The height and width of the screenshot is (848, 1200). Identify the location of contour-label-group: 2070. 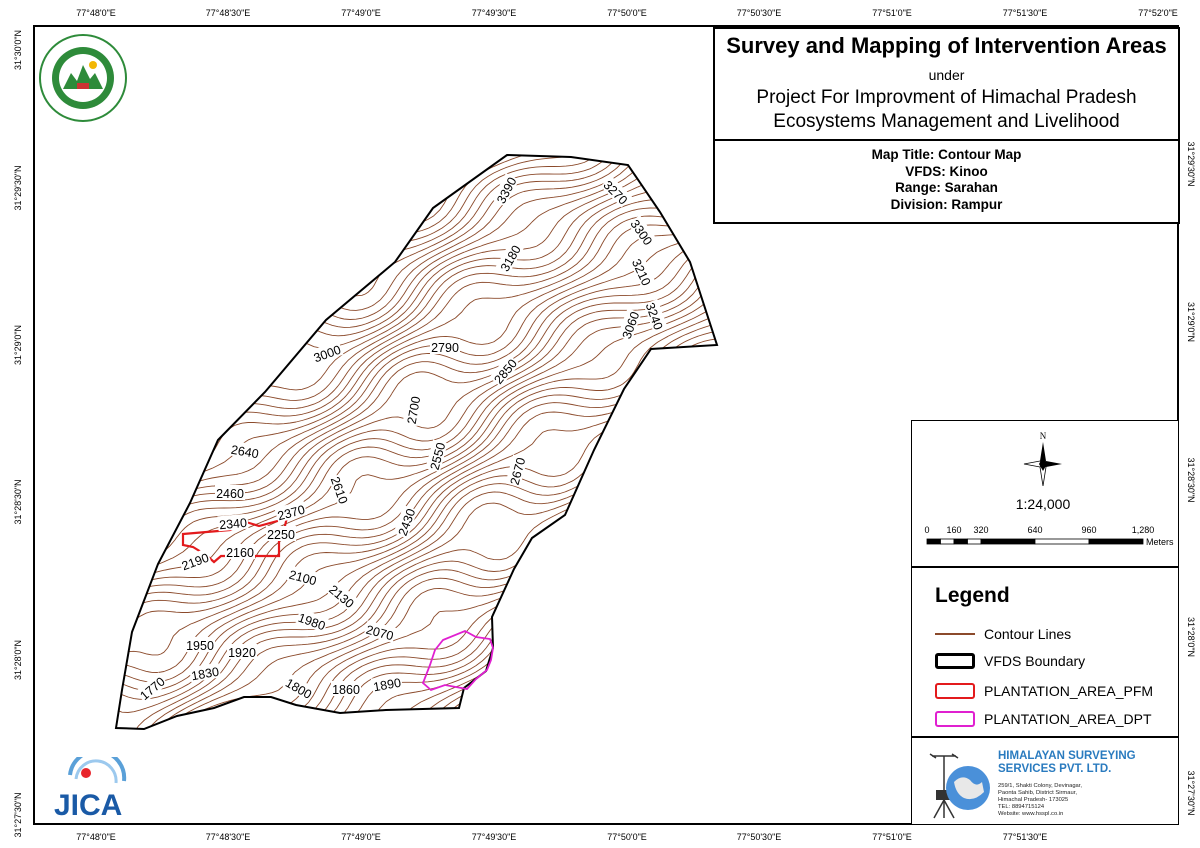
(380, 632).